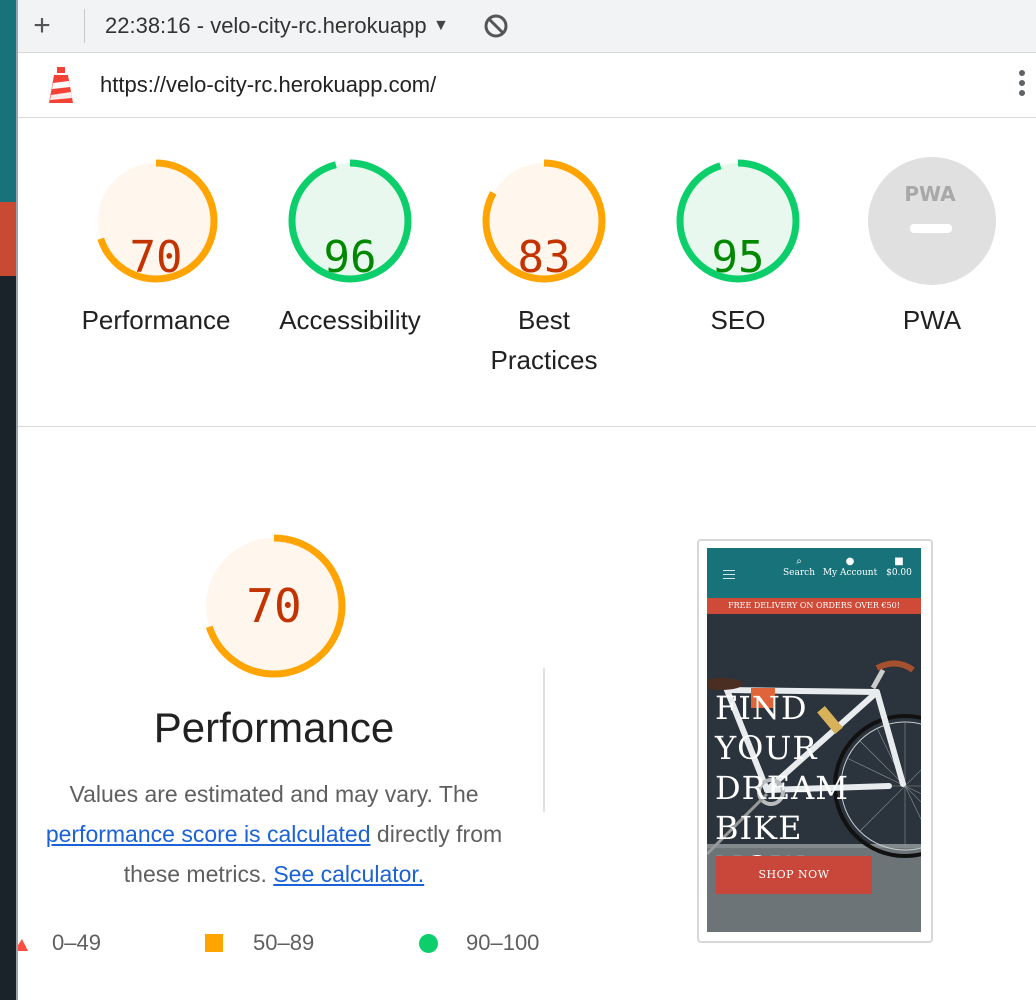  What do you see at coordinates (156, 320) in the screenshot?
I see `gauge-performance-label: Performance` at bounding box center [156, 320].